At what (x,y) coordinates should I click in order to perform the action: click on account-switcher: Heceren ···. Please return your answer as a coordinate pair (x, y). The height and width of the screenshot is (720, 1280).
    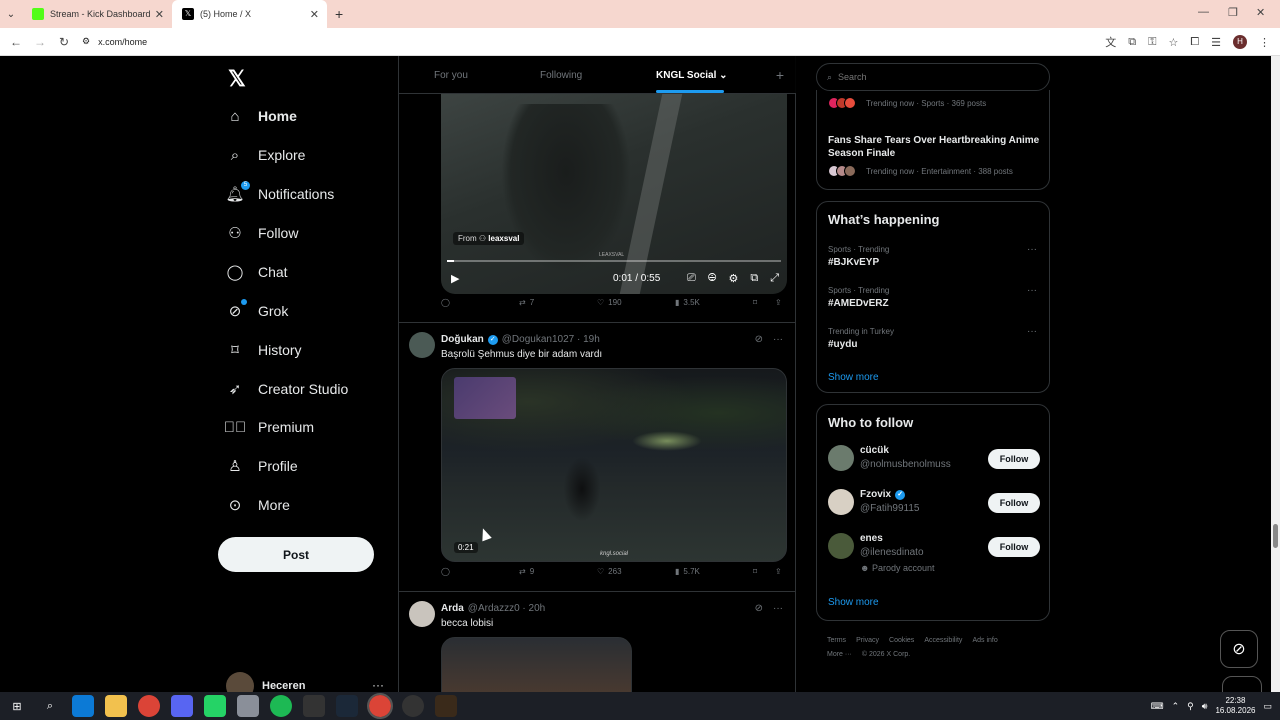
    Looking at the image, I should click on (305, 682).